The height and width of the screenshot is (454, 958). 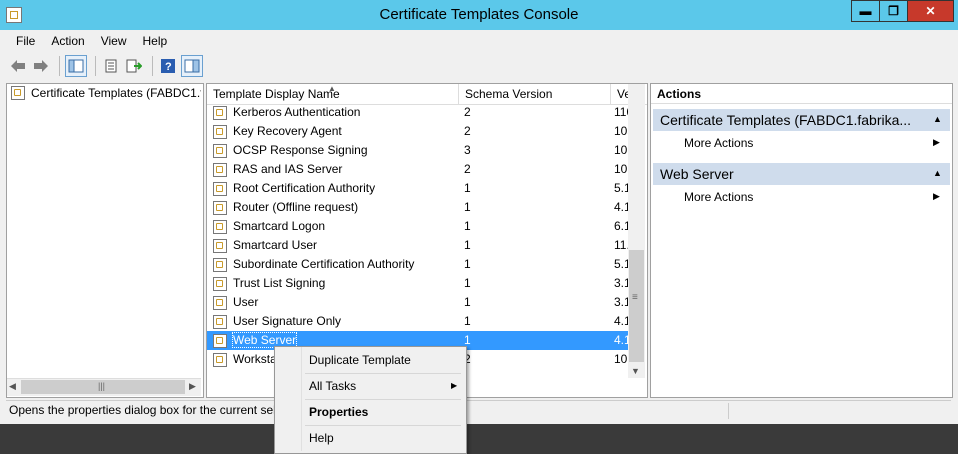 What do you see at coordinates (418, 169) in the screenshot?
I see `table-row: RAS and IAS Server 2 101` at bounding box center [418, 169].